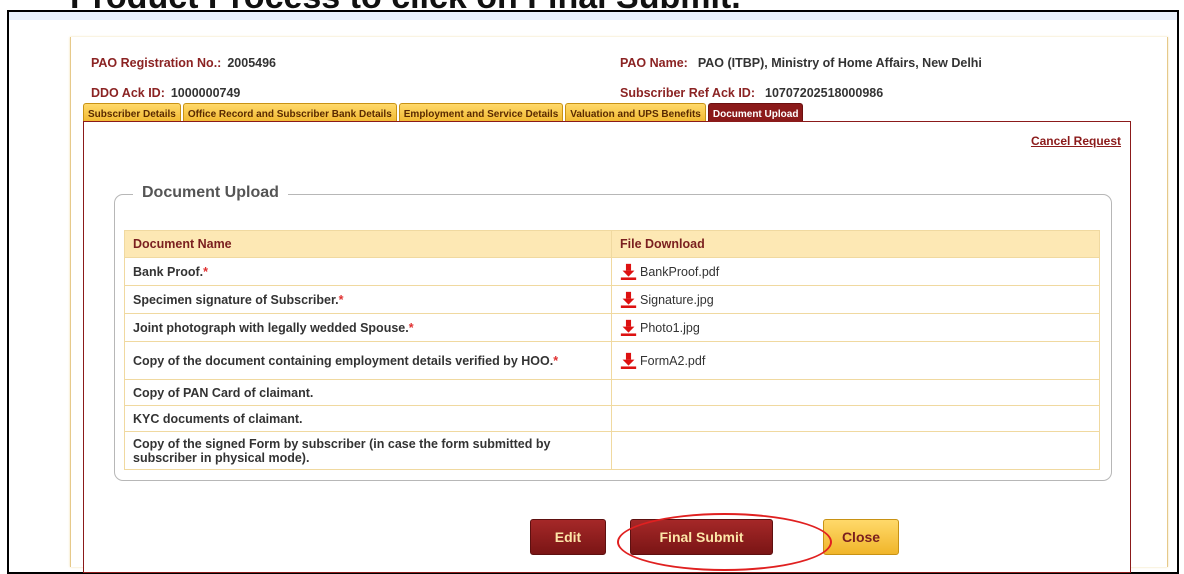  What do you see at coordinates (368, 392) in the screenshot?
I see `document-name-cell: Copy of PAN Card of claimant.` at bounding box center [368, 392].